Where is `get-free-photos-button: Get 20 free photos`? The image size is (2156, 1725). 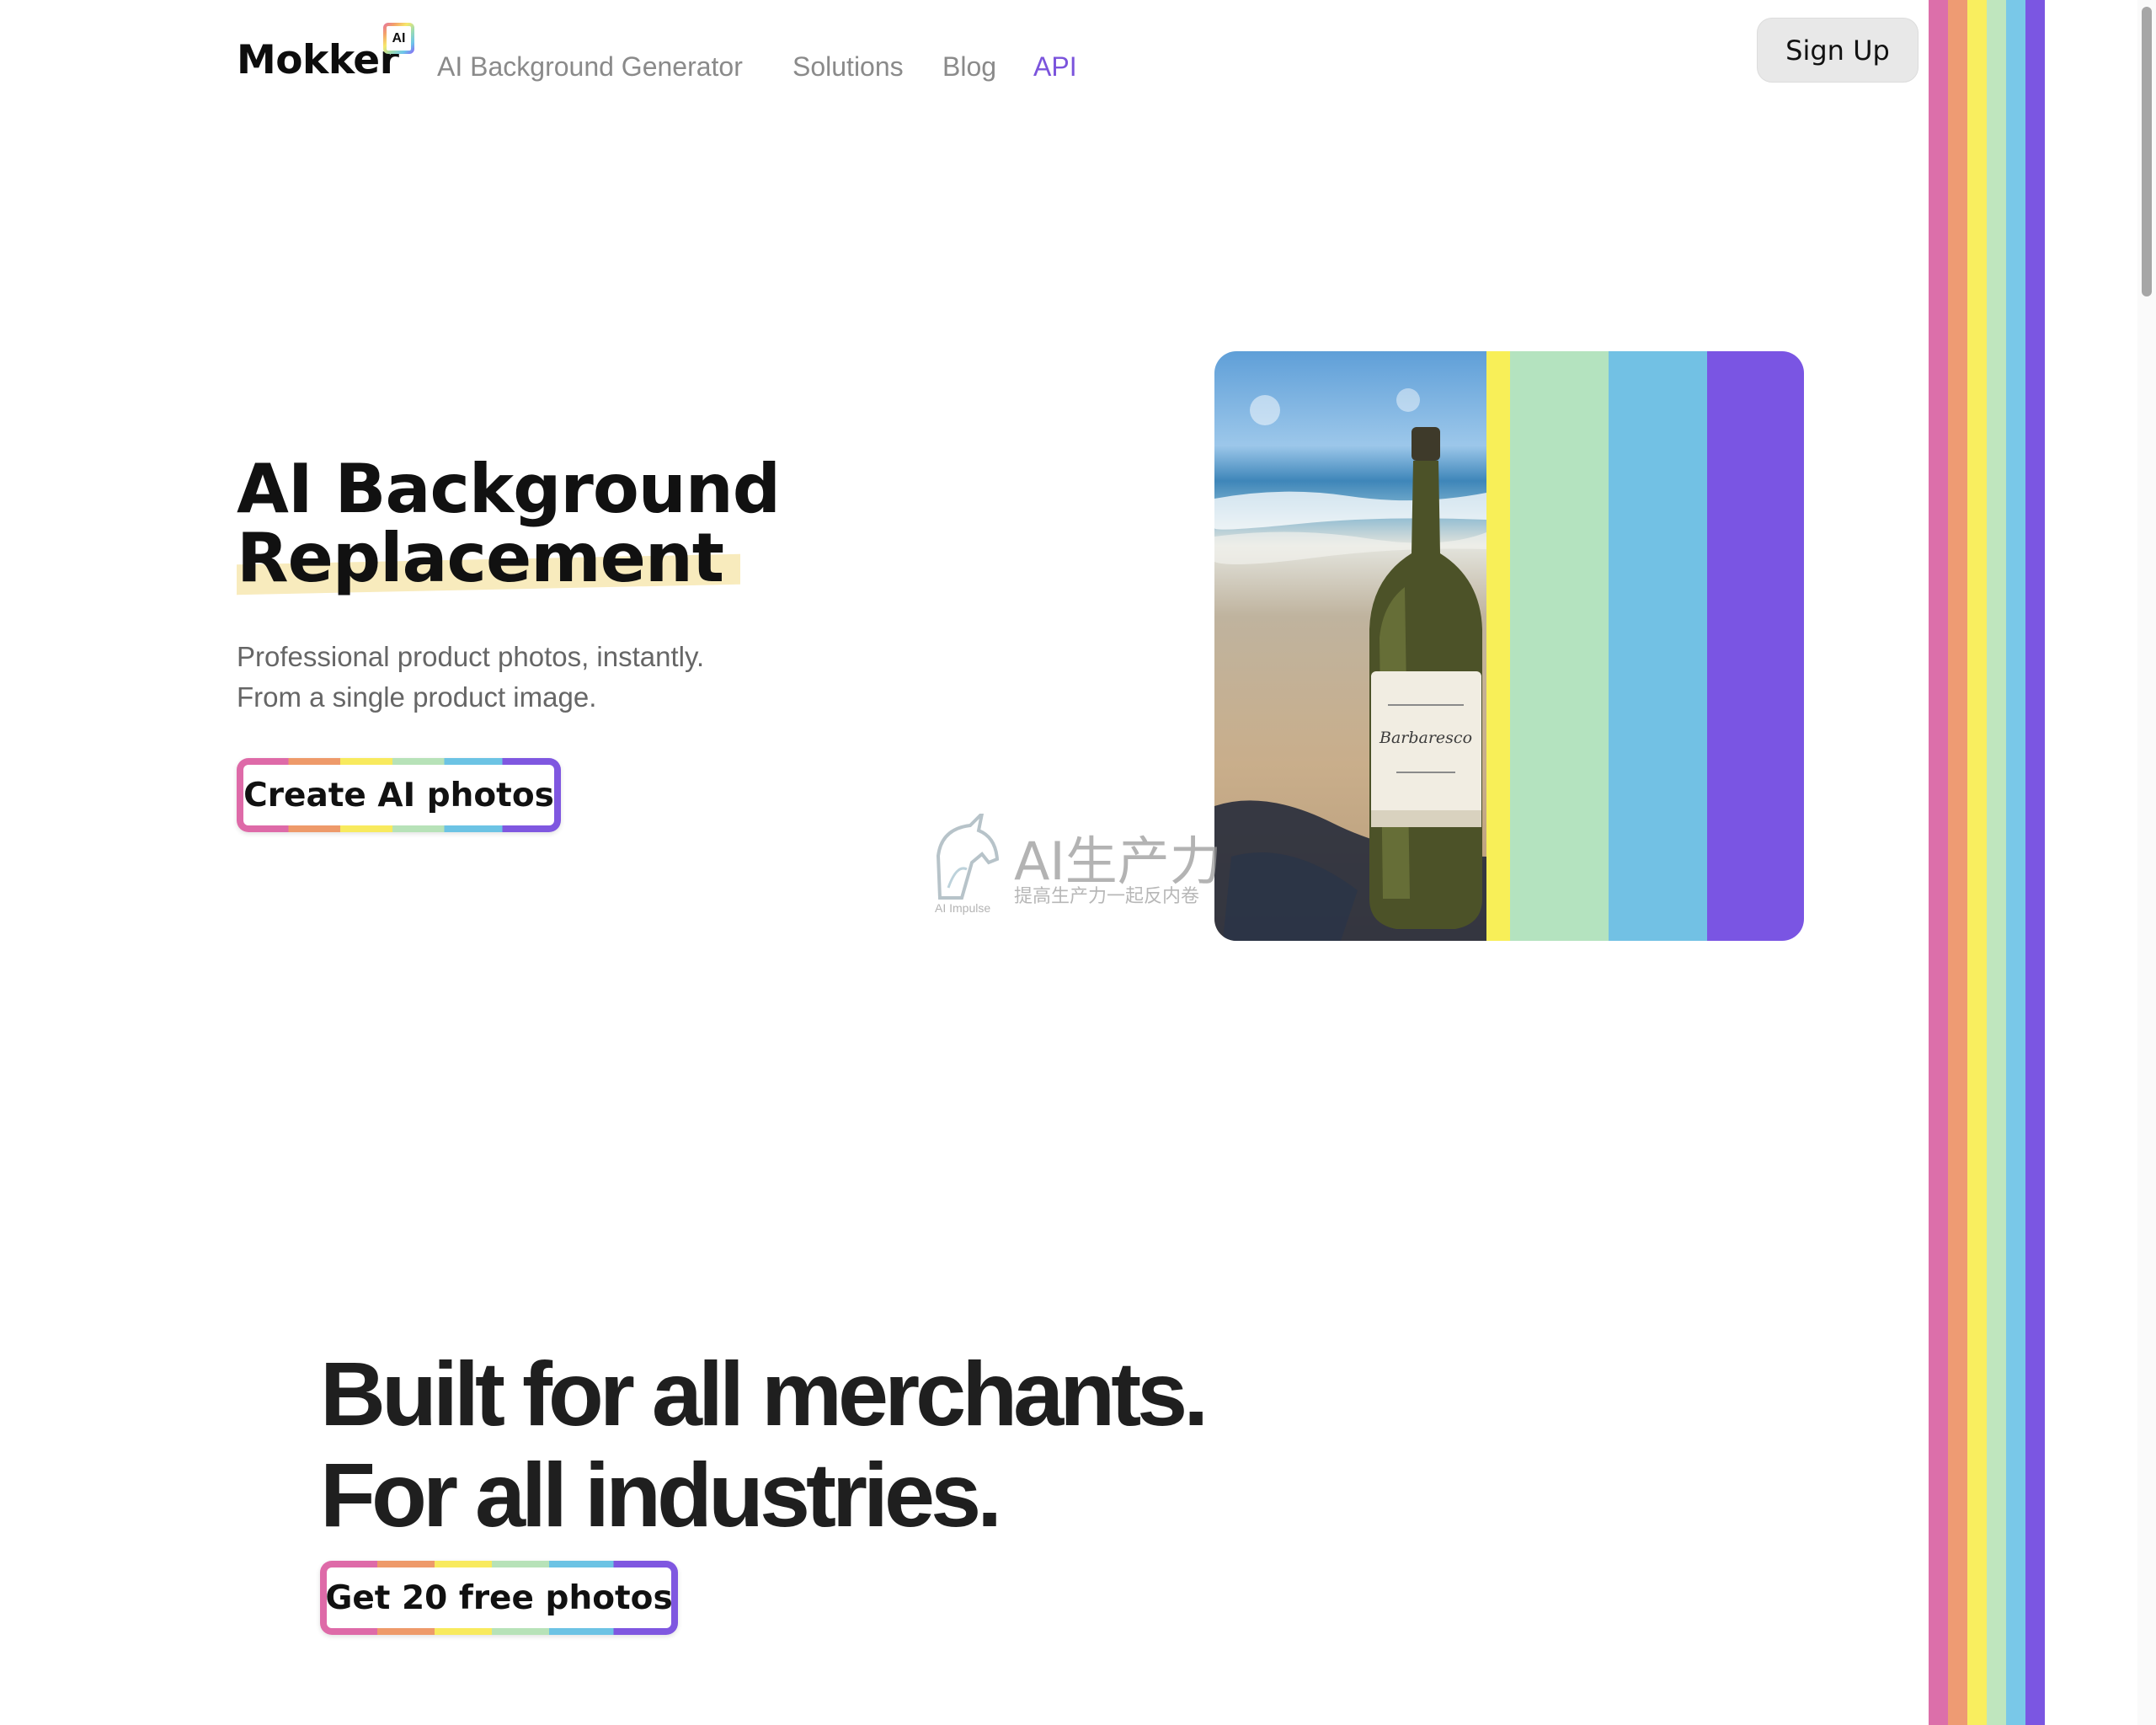
get-free-photos-button: Get 20 free photos is located at coordinates (499, 1598).